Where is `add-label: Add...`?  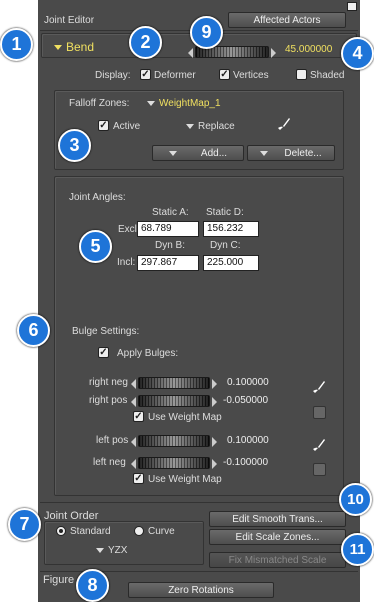 add-label: Add... is located at coordinates (214, 153).